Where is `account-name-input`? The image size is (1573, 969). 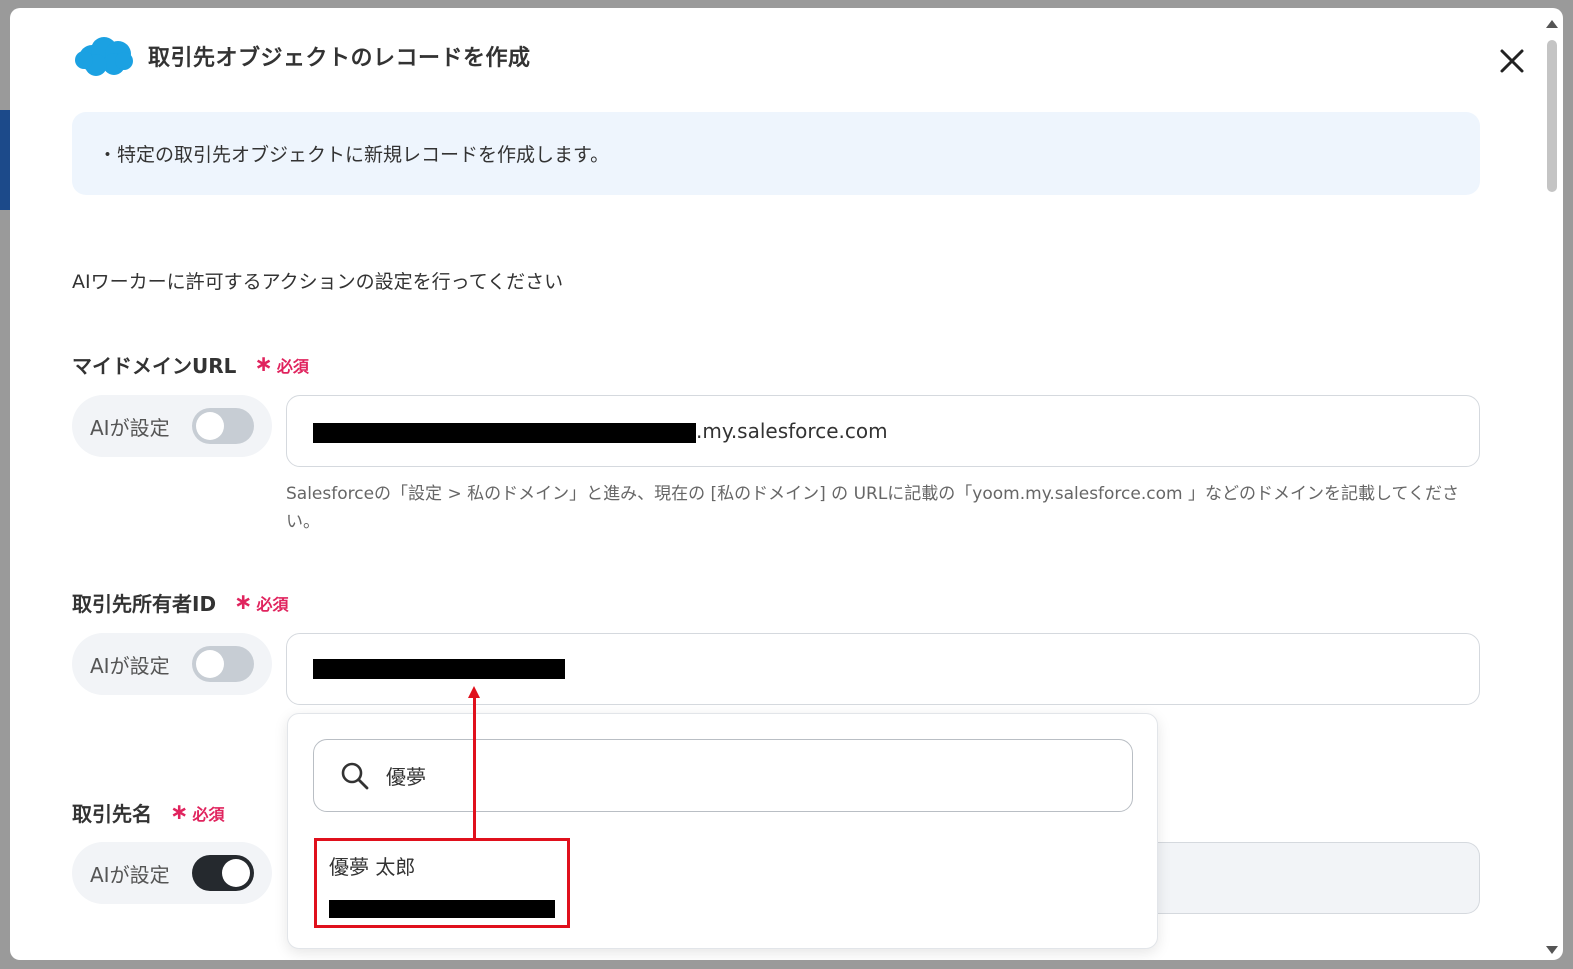
account-name-input is located at coordinates (1319, 878).